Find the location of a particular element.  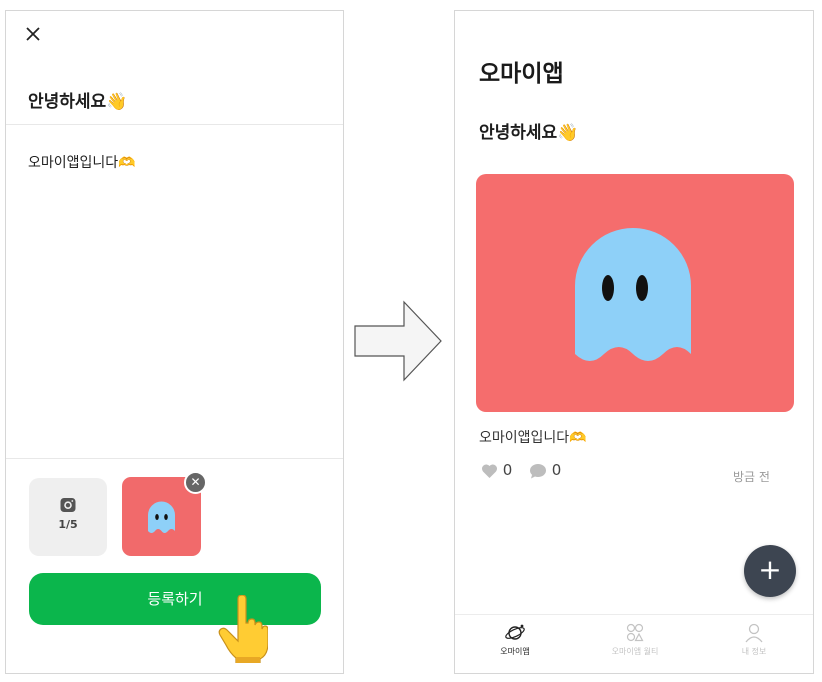

tab-omyapp: 오마이앱 is located at coordinates (515, 640).